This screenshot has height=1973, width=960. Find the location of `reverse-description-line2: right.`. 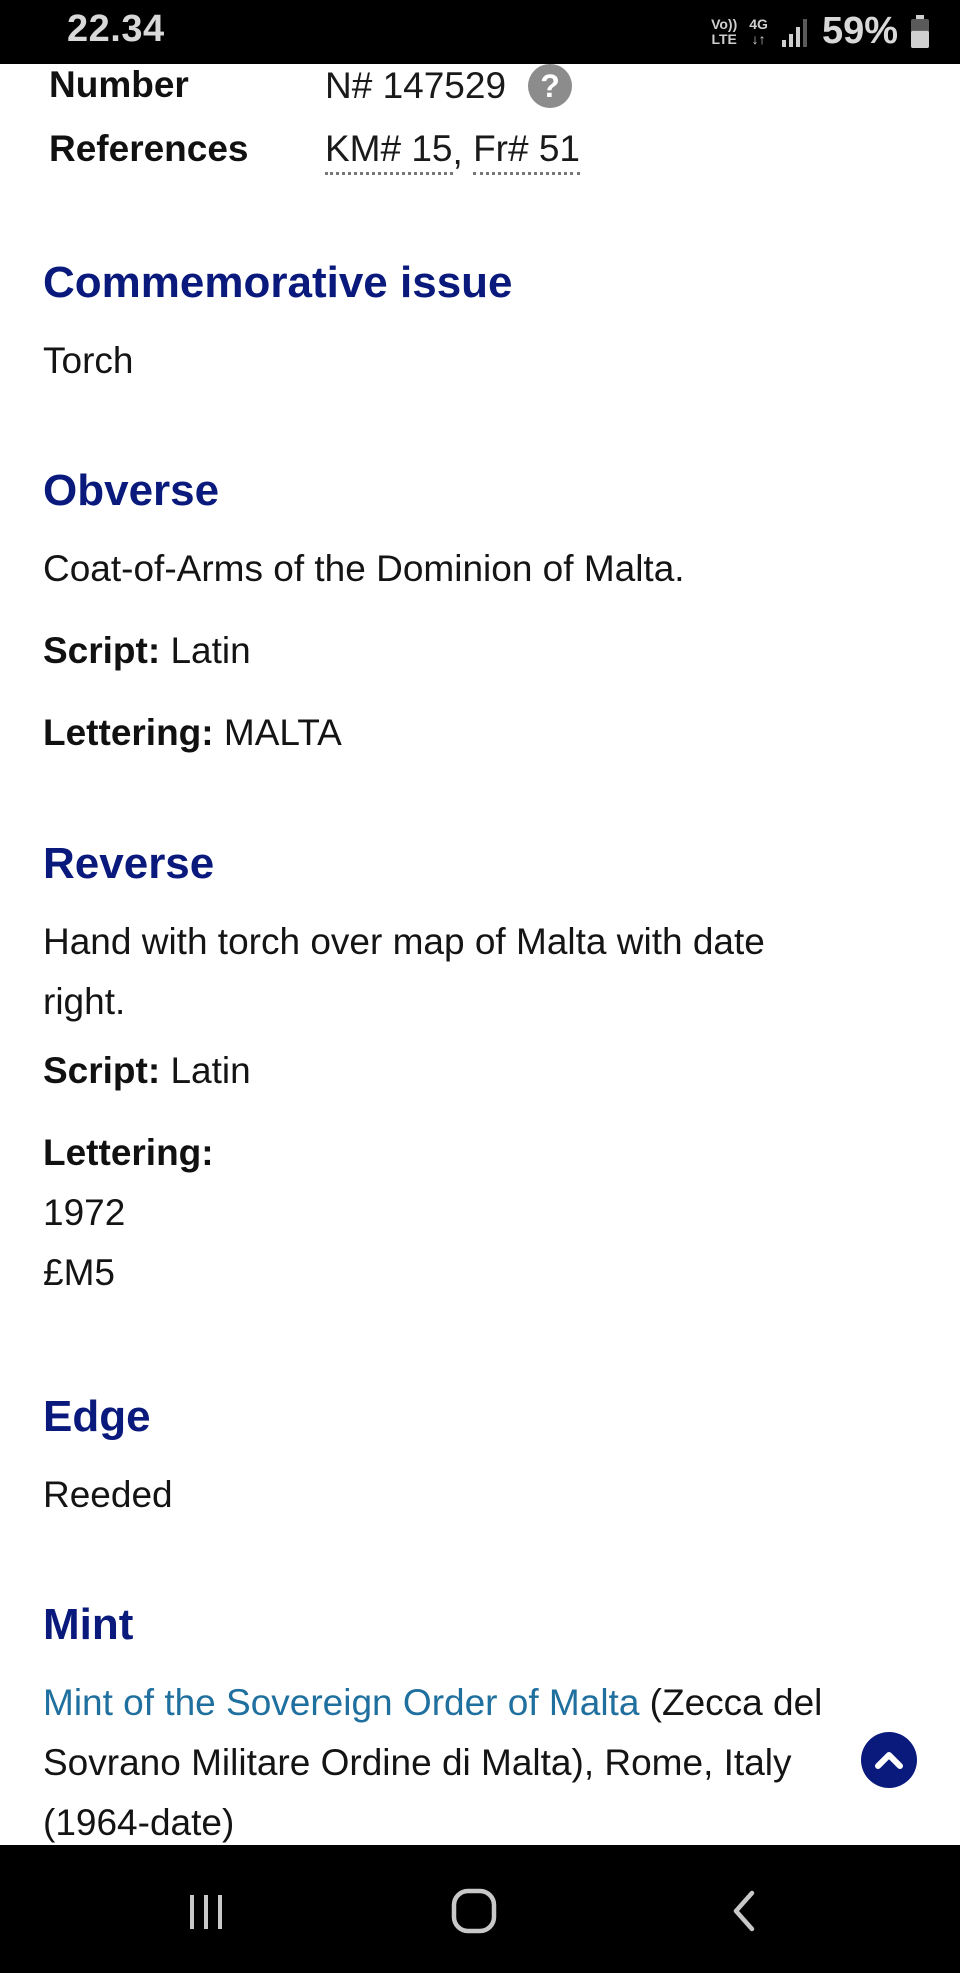

reverse-description-line2: right. is located at coordinates (84, 1001).